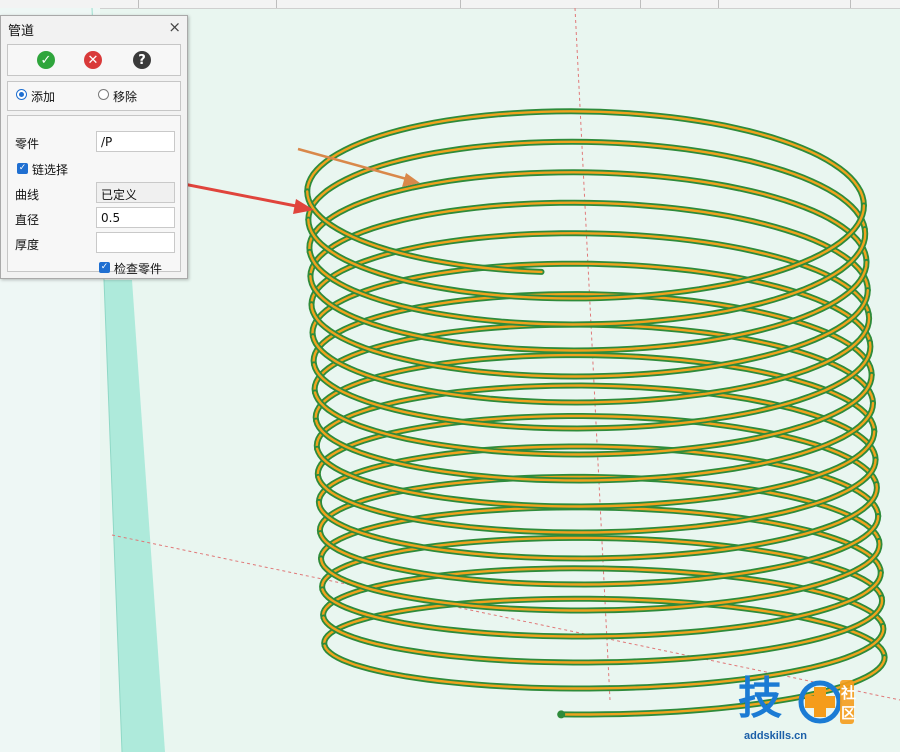  I want to click on chain-select-checkbox: ✓, so click(22, 168).